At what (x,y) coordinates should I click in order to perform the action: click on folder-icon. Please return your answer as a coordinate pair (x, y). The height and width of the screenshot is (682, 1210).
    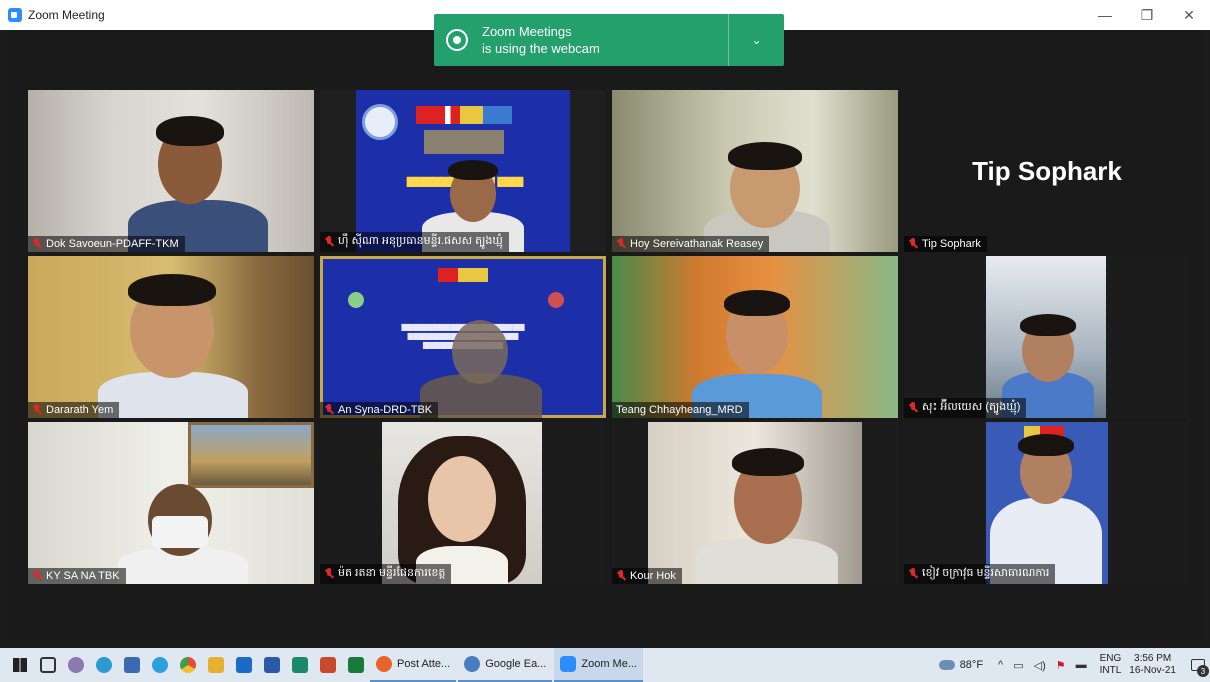
    Looking at the image, I should click on (216, 665).